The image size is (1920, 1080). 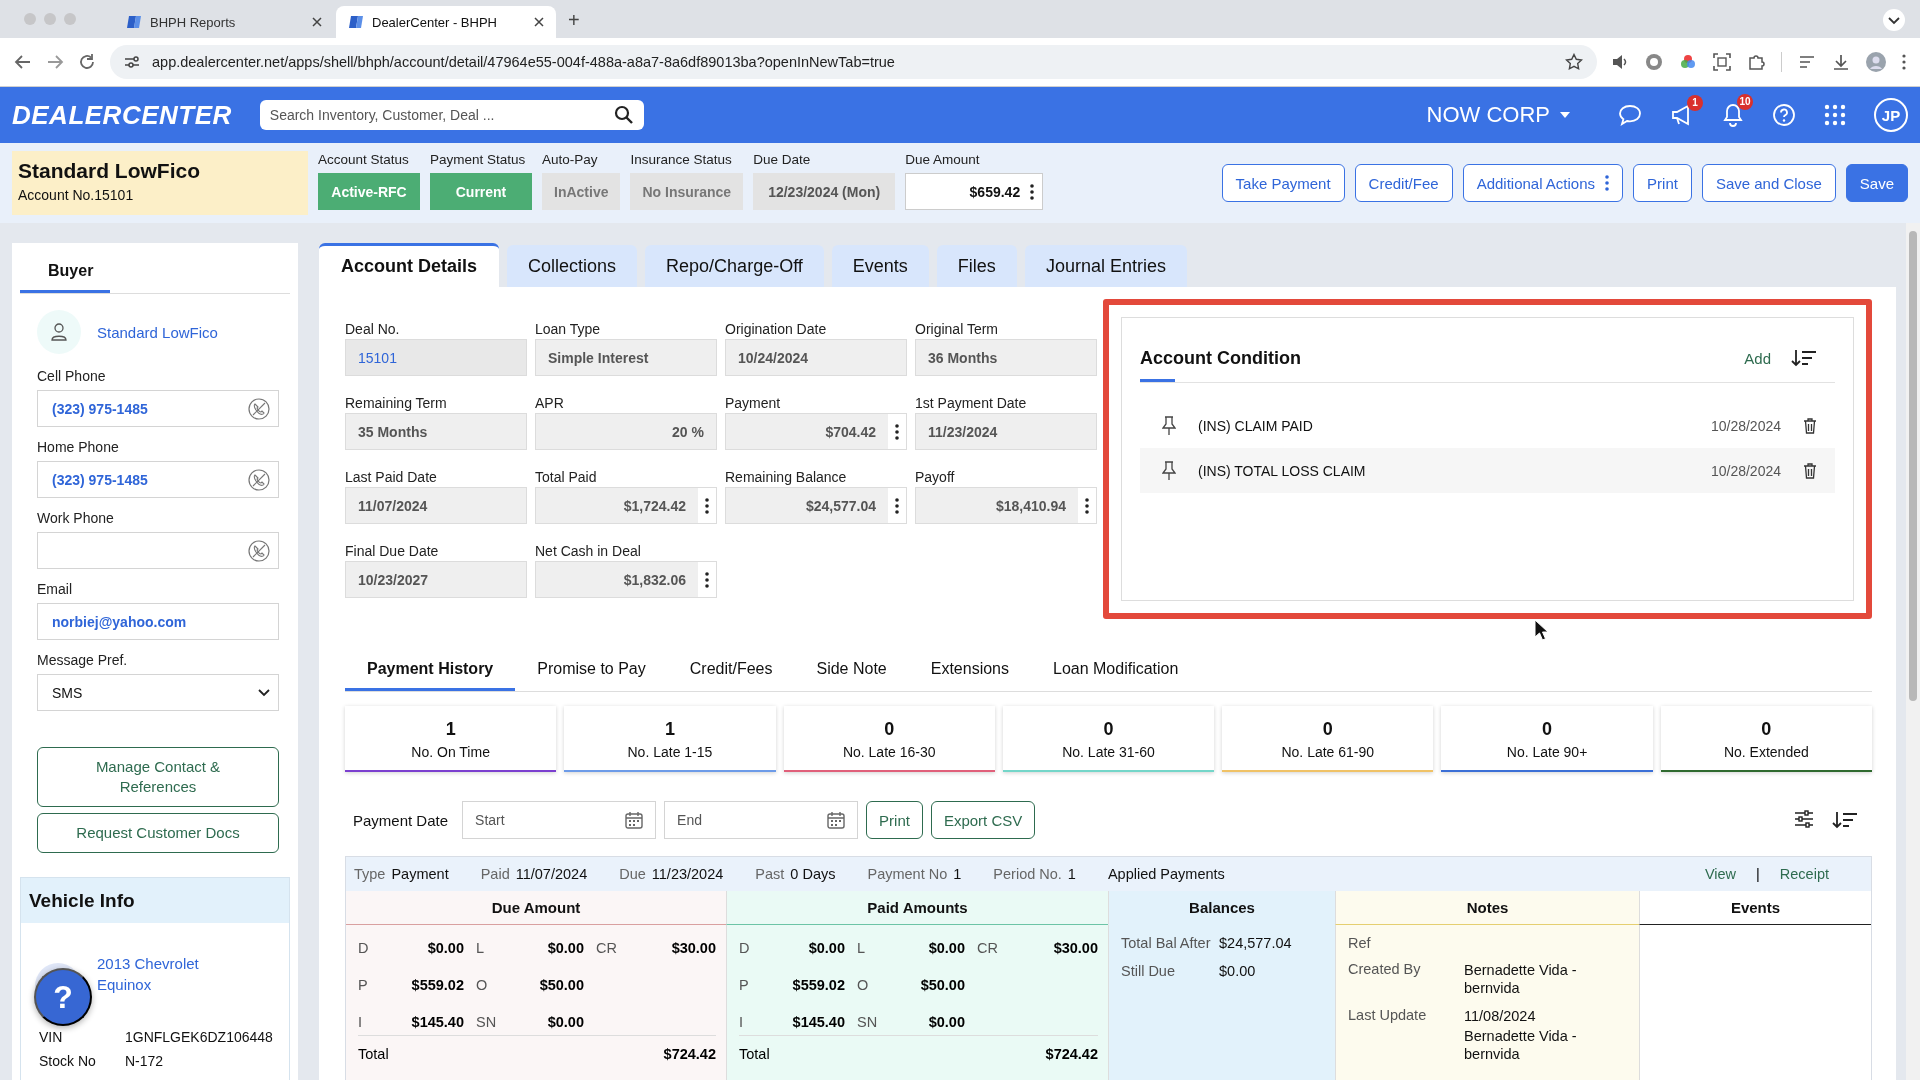 I want to click on stat-label: No. Late 1-15, so click(x=670, y=752).